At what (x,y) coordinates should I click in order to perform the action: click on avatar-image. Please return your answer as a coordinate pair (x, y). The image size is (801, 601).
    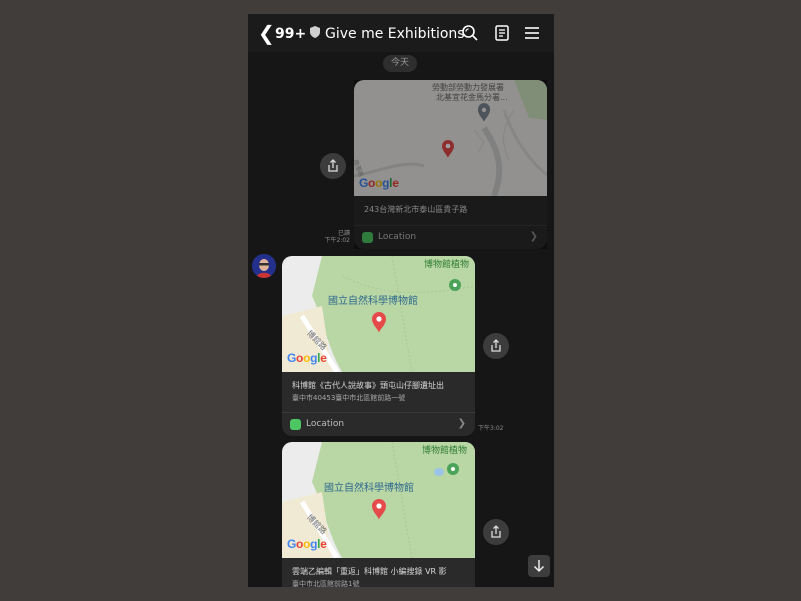
    Looking at the image, I should click on (264, 266).